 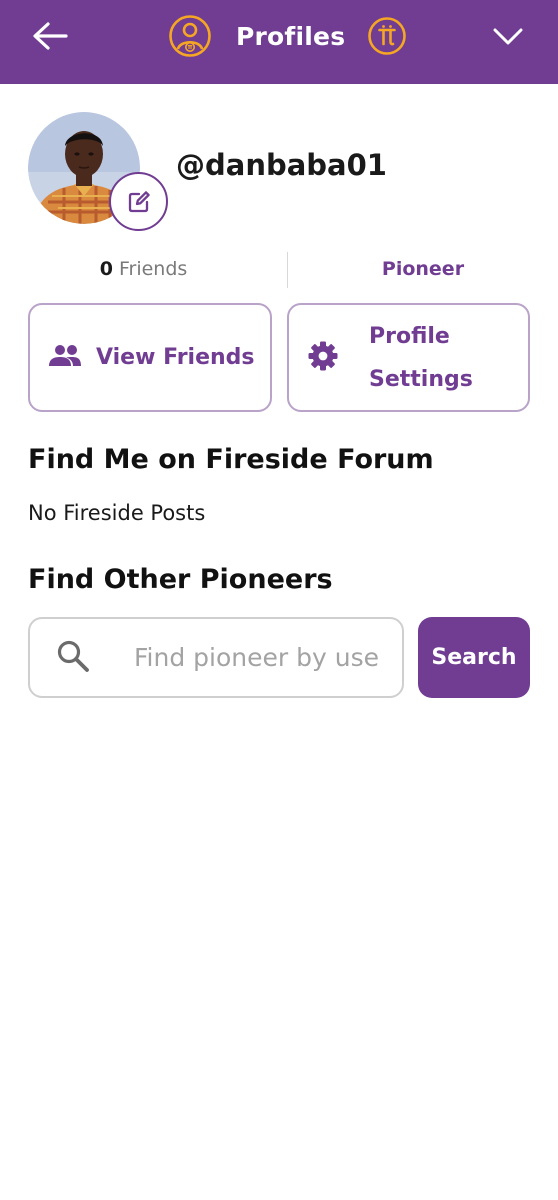 I want to click on profile-settings-label: Profile Settings, so click(x=421, y=358).